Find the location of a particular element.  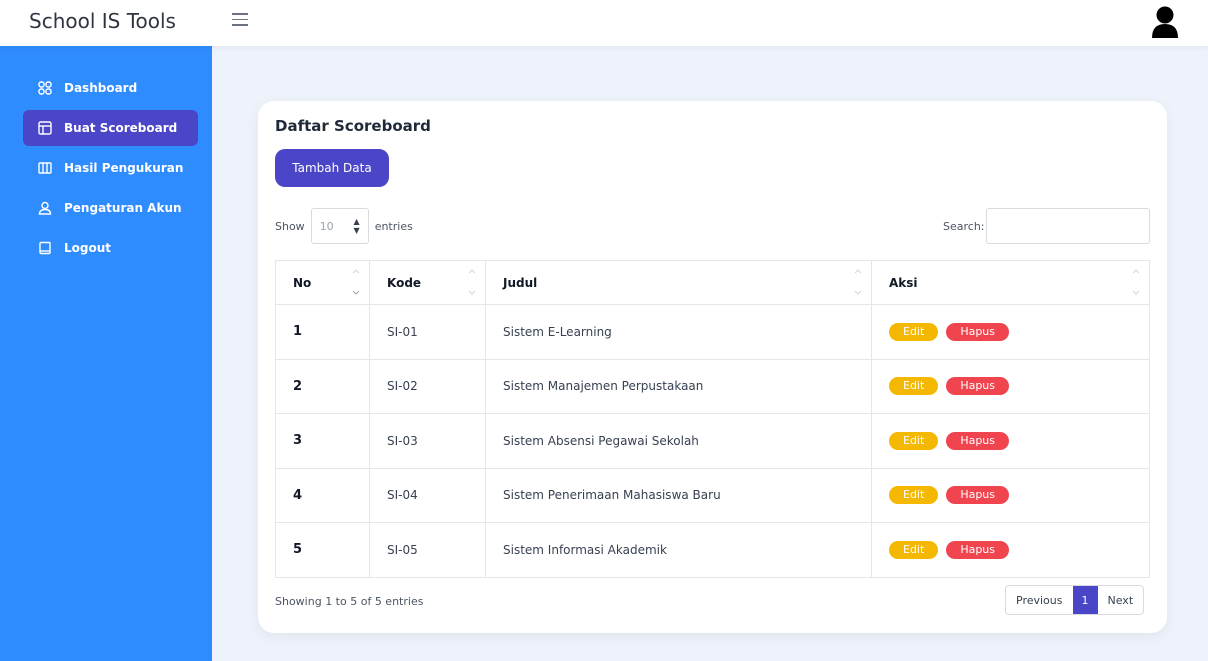

show-label: Show is located at coordinates (290, 226).